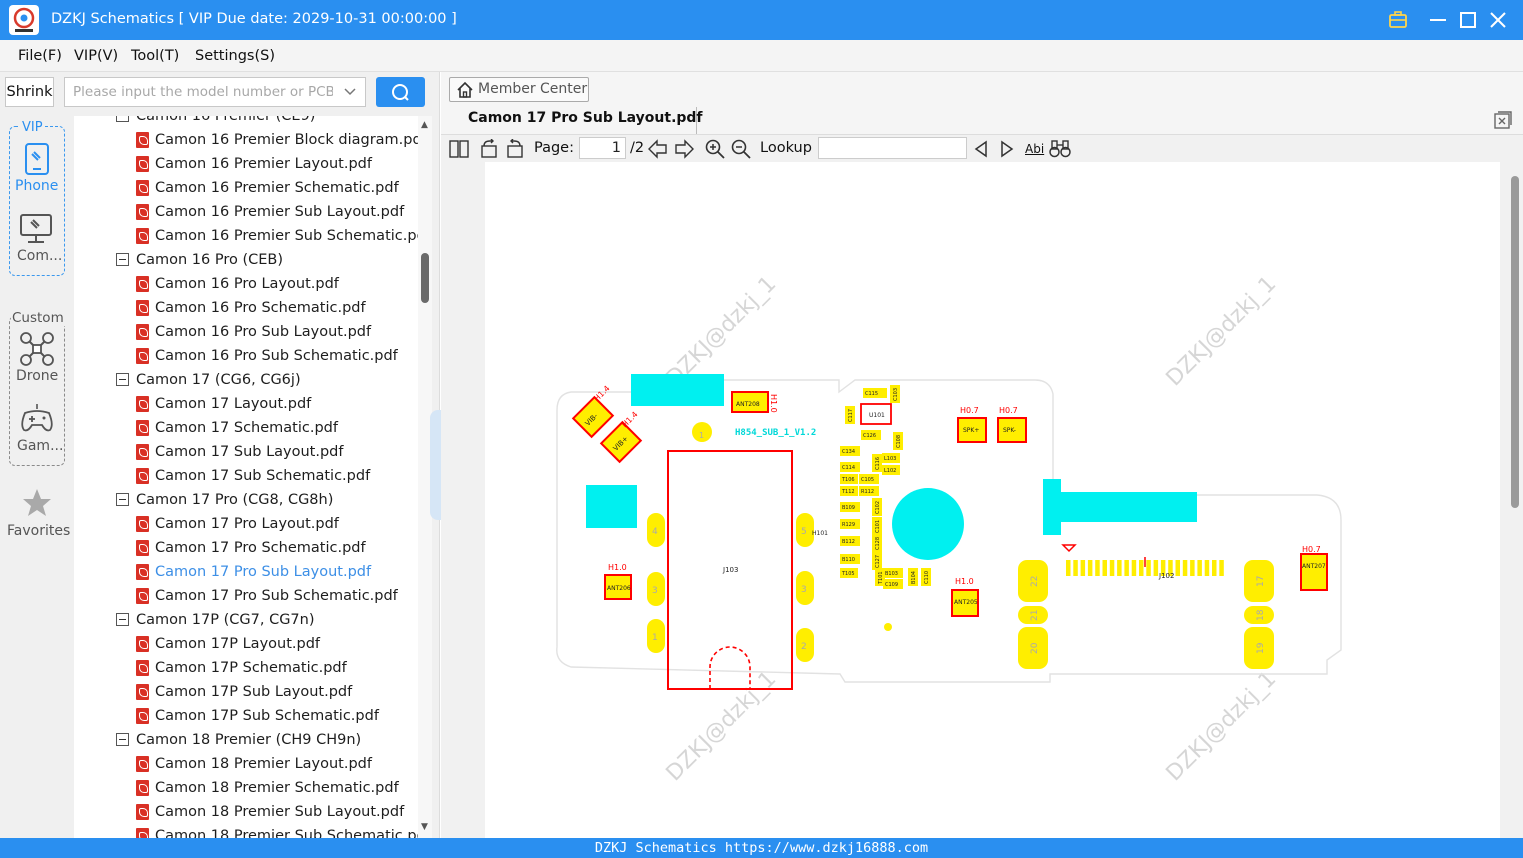 This screenshot has height=858, width=1523. Describe the element at coordinates (37, 503) in the screenshot. I see `star-icon` at that location.